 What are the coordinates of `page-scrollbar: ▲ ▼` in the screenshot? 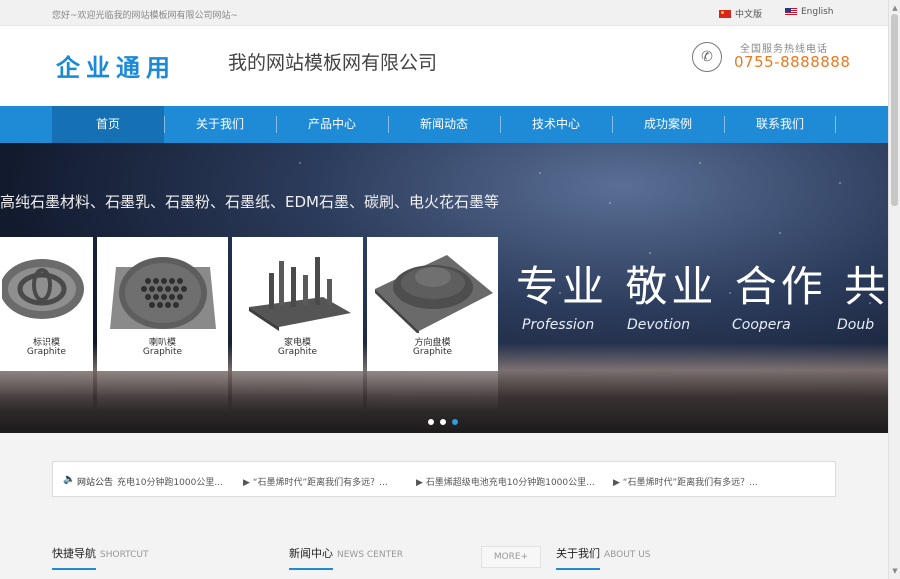 It's located at (894, 289).